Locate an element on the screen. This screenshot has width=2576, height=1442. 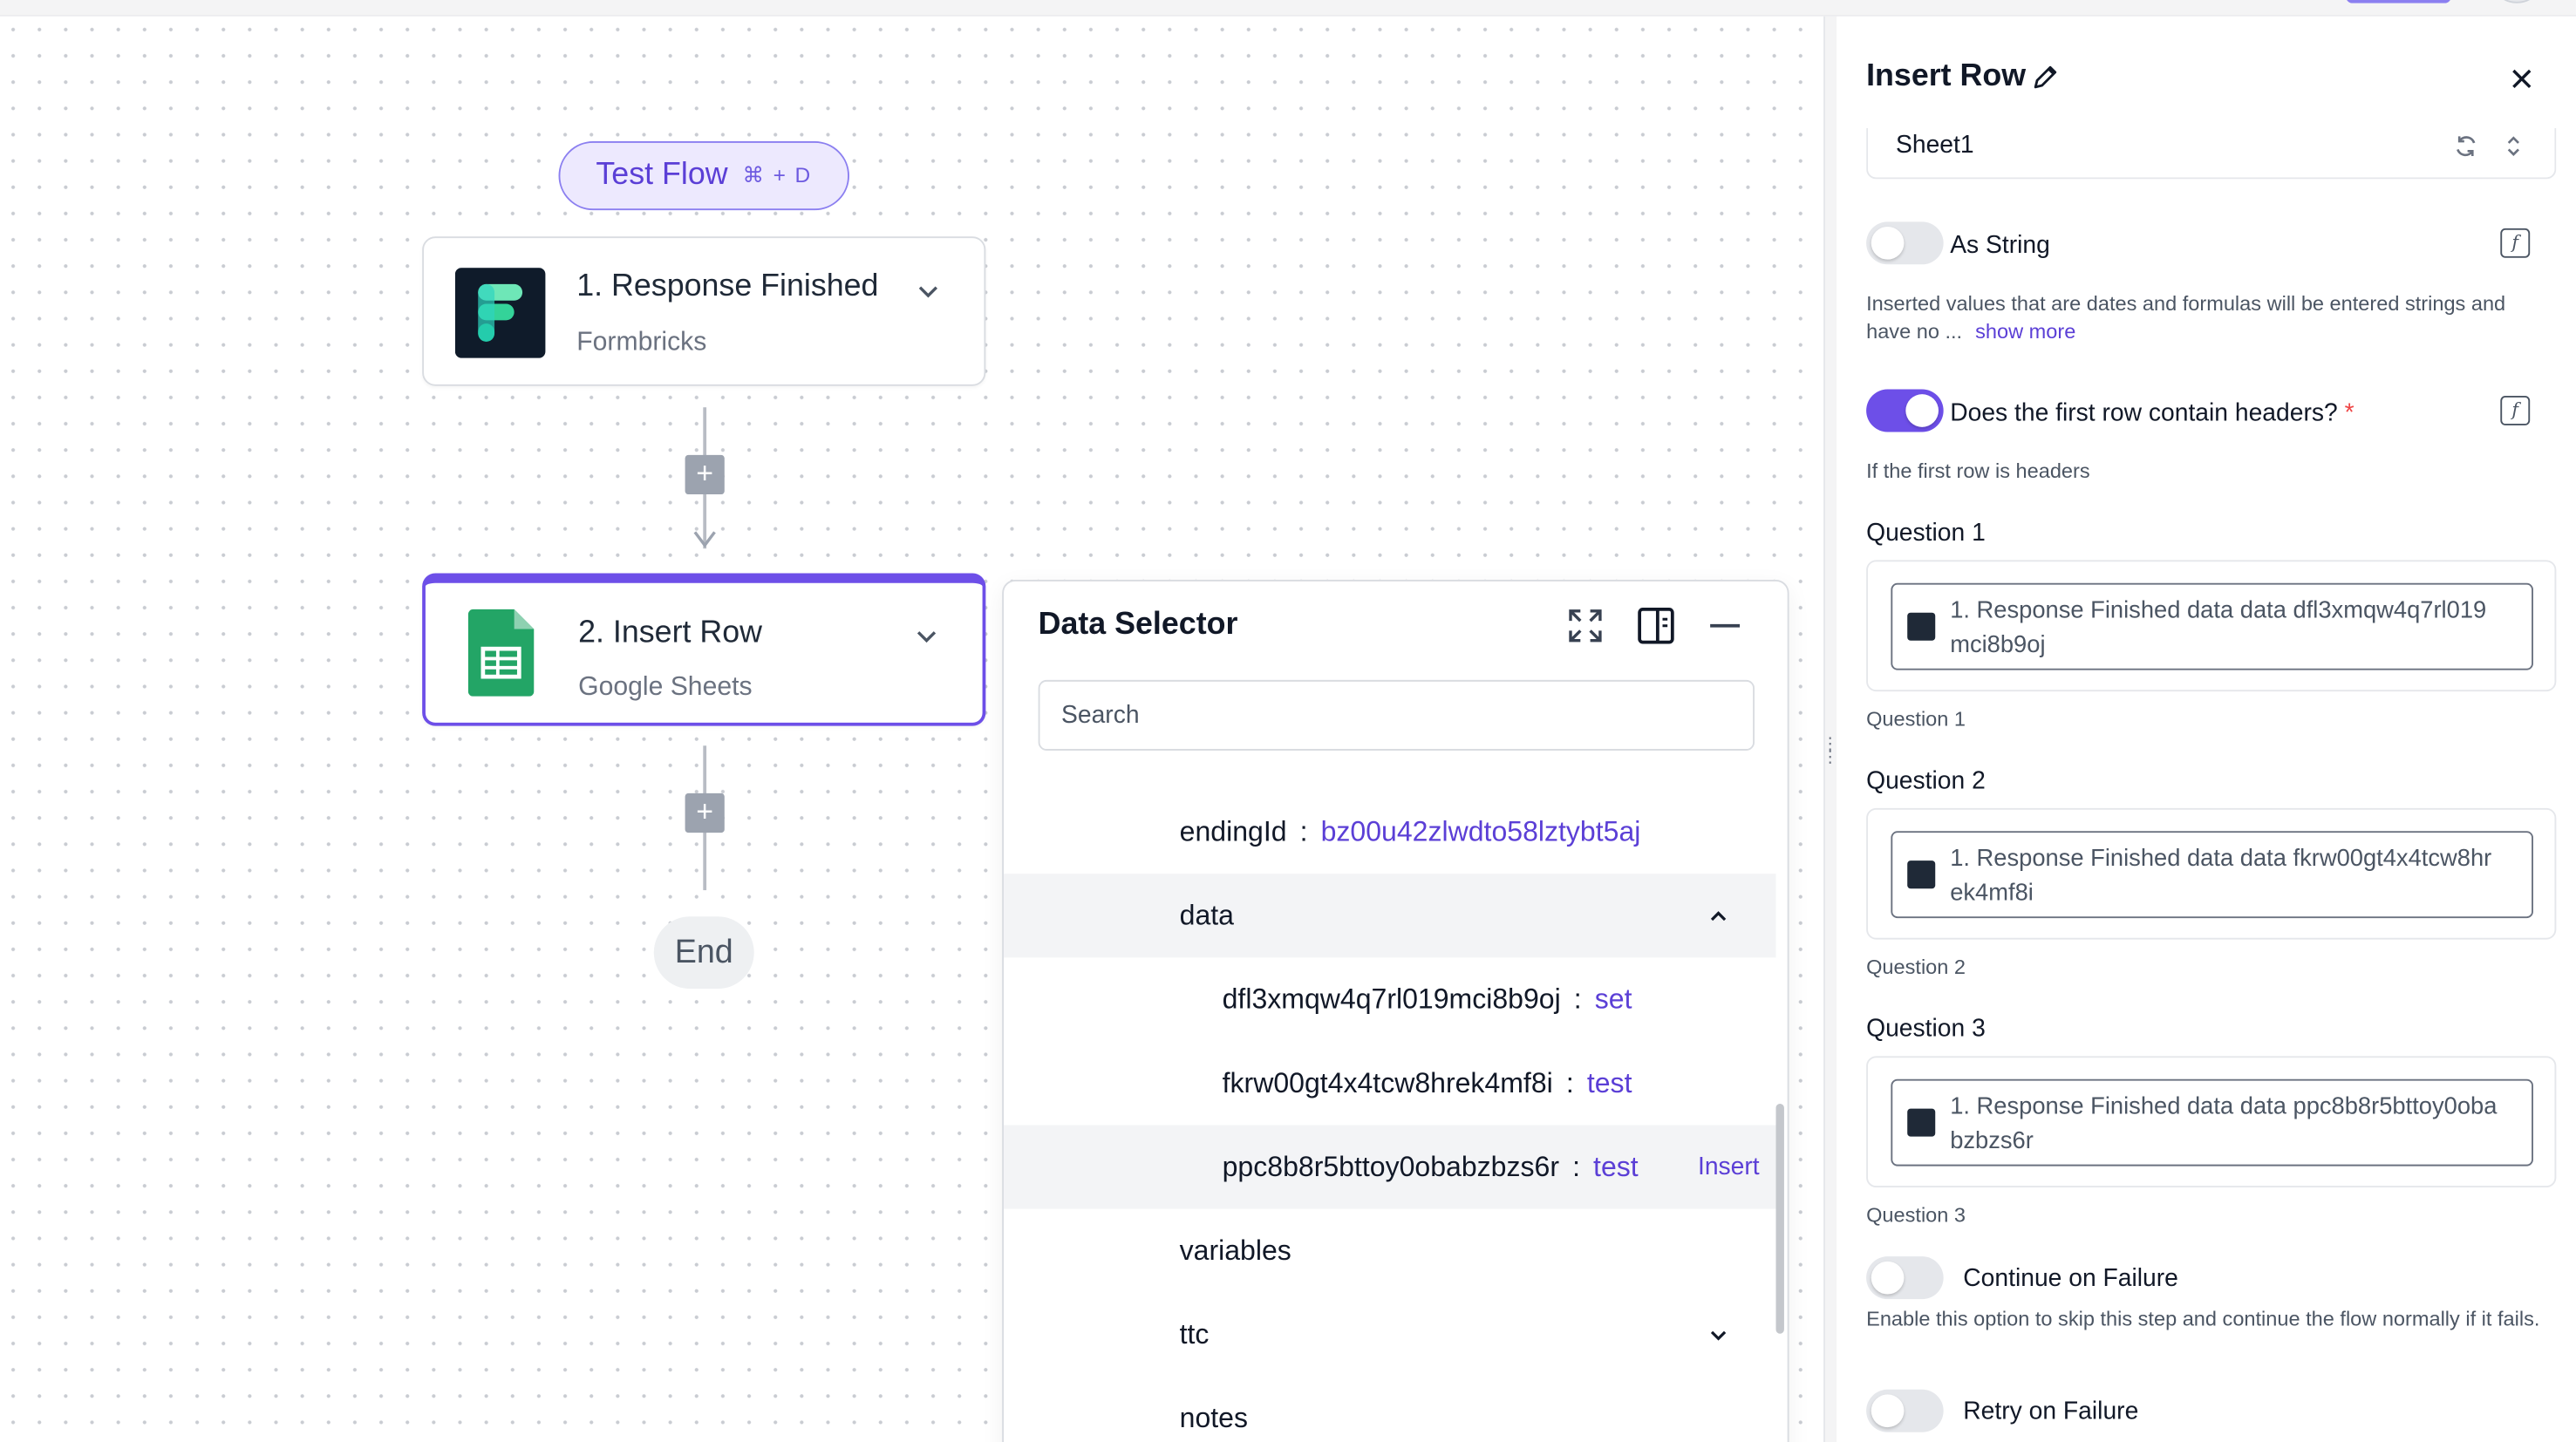
step-subtitle: Google Sheets is located at coordinates (665, 687).